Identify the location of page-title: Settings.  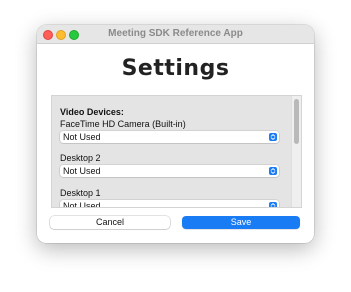
(175, 68).